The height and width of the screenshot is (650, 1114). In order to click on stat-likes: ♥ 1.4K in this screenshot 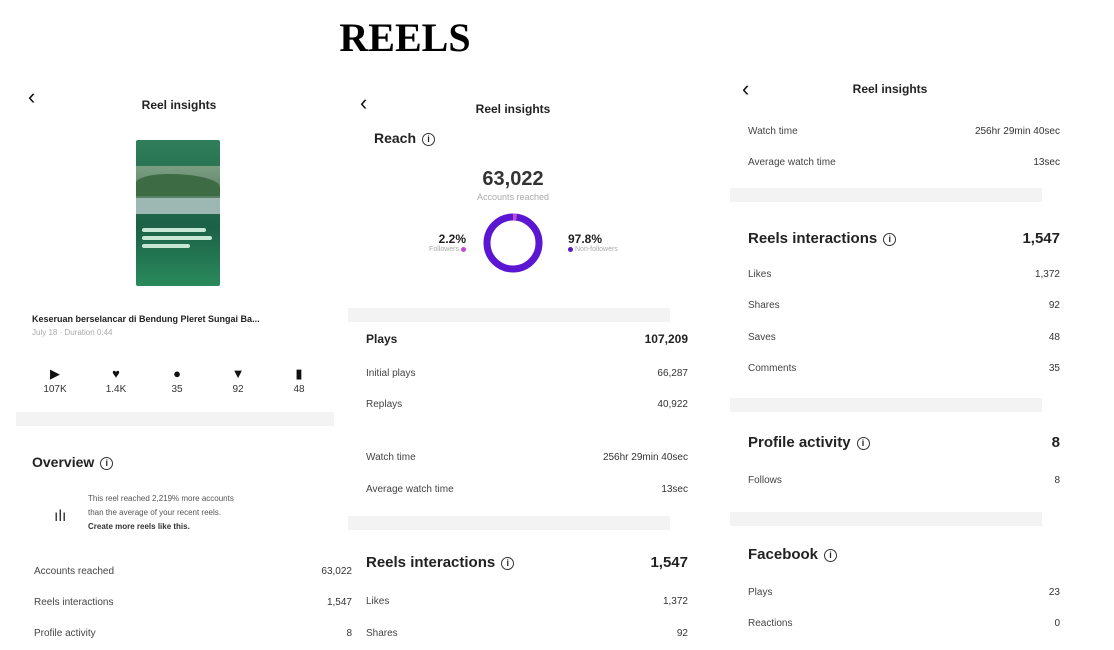, I will do `click(116, 380)`.